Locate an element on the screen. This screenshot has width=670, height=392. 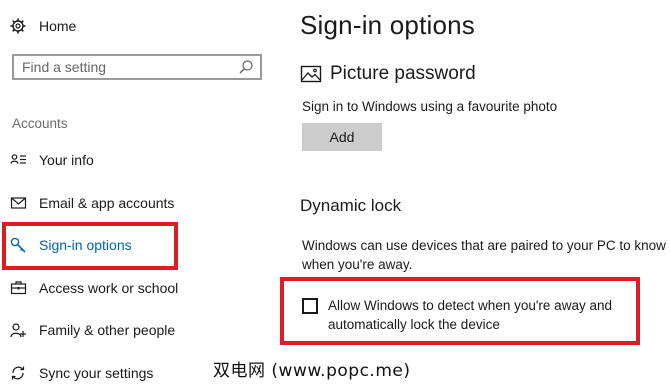
sidebar-item-label: Access work or school is located at coordinates (109, 288).